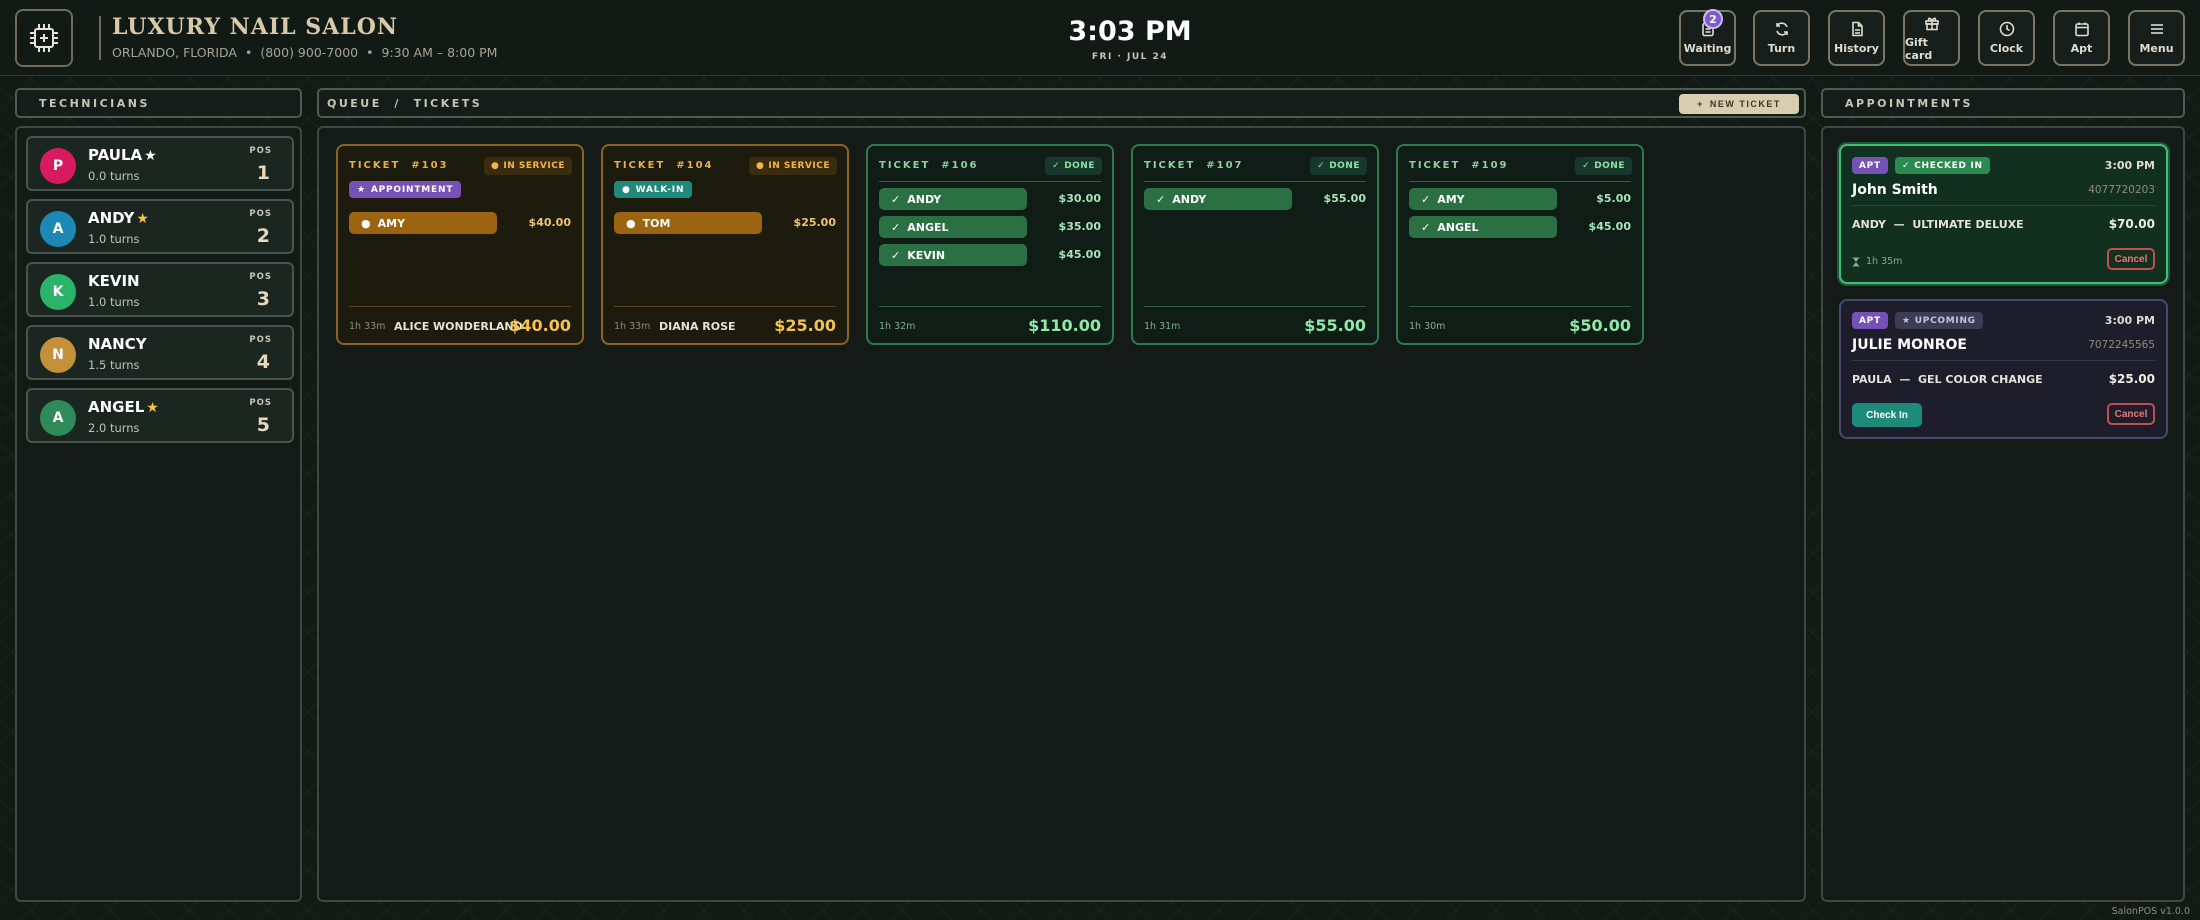  I want to click on service-line: ✓ ANDY $55.00, so click(1255, 199).